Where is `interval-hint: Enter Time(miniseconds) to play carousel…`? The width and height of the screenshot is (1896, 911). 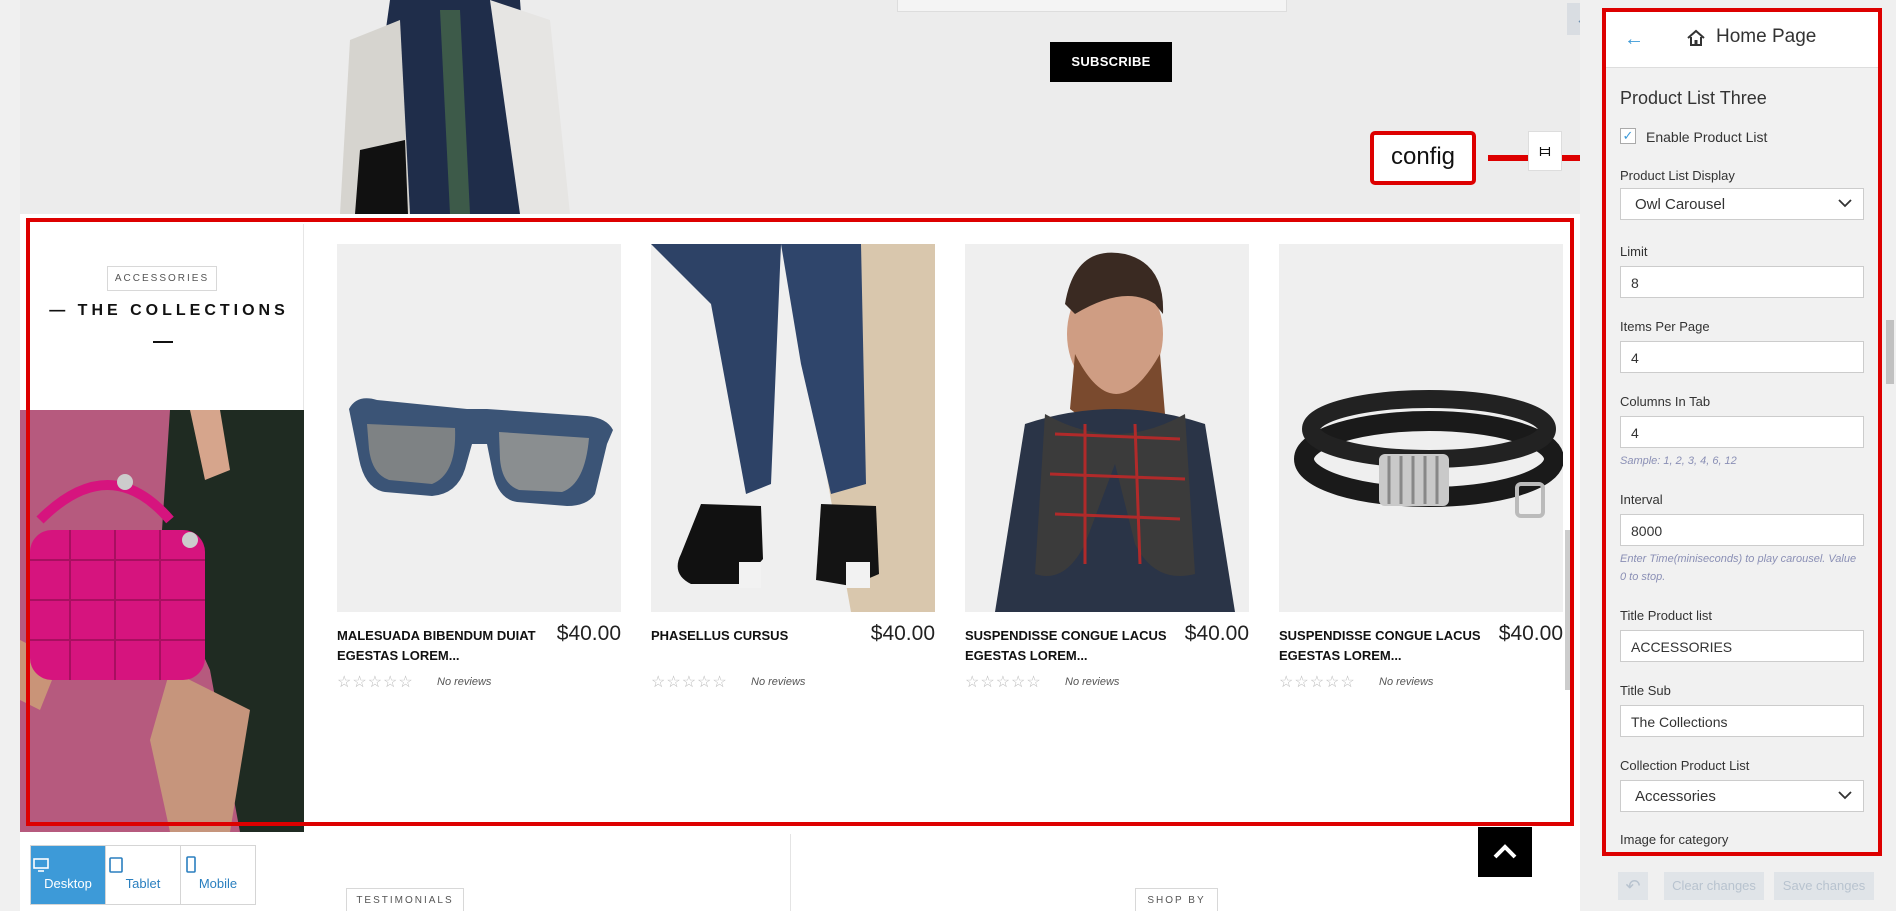
interval-hint: Enter Time(miniseconds) to play carousel… is located at coordinates (1738, 568).